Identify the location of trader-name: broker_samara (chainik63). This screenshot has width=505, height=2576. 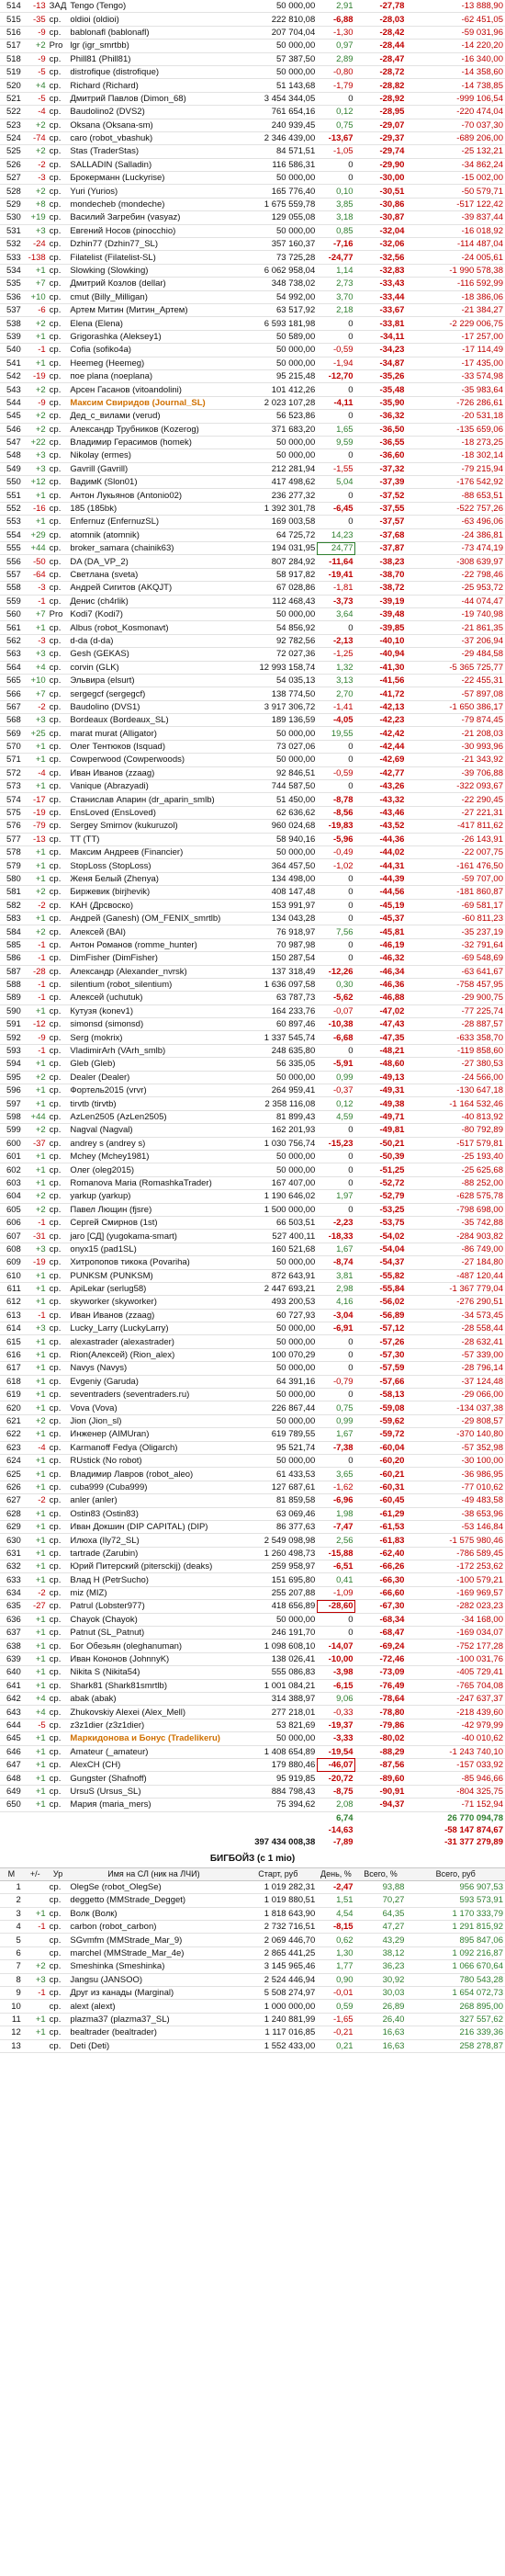
(154, 549).